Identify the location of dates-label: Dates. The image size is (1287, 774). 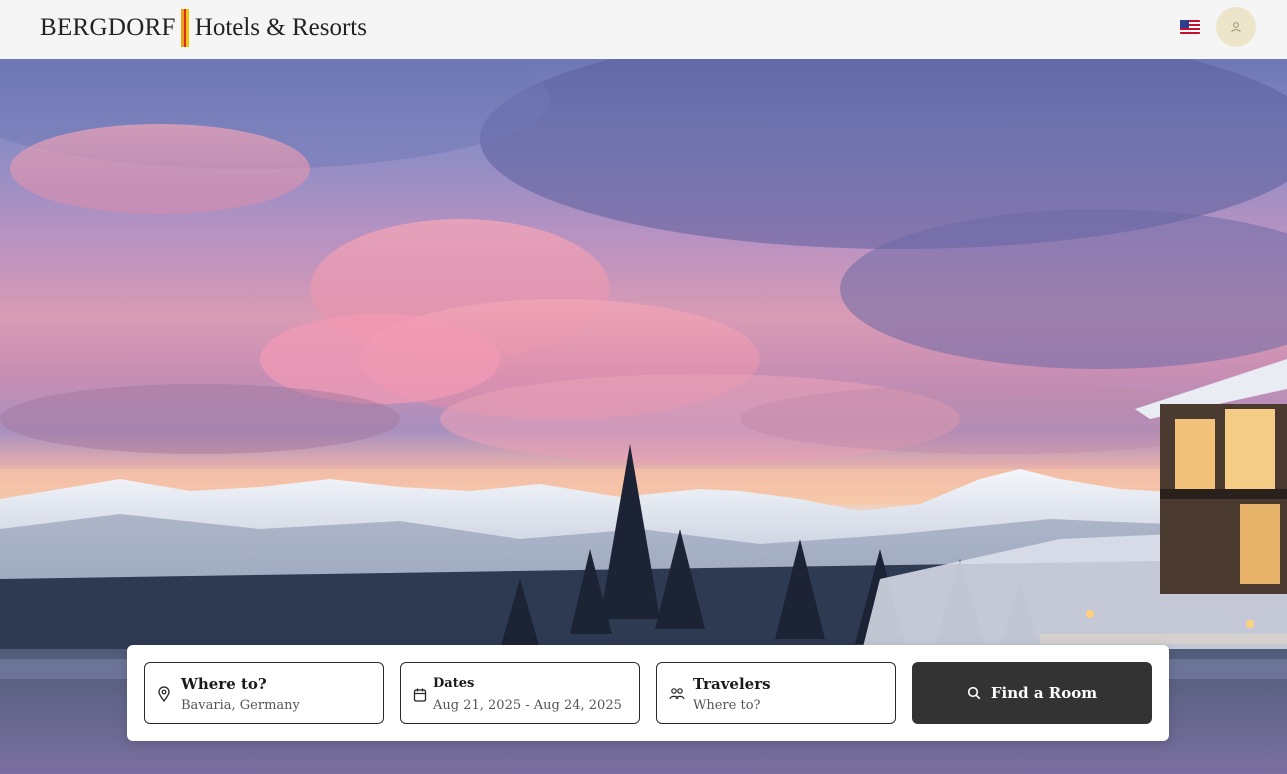
(454, 683).